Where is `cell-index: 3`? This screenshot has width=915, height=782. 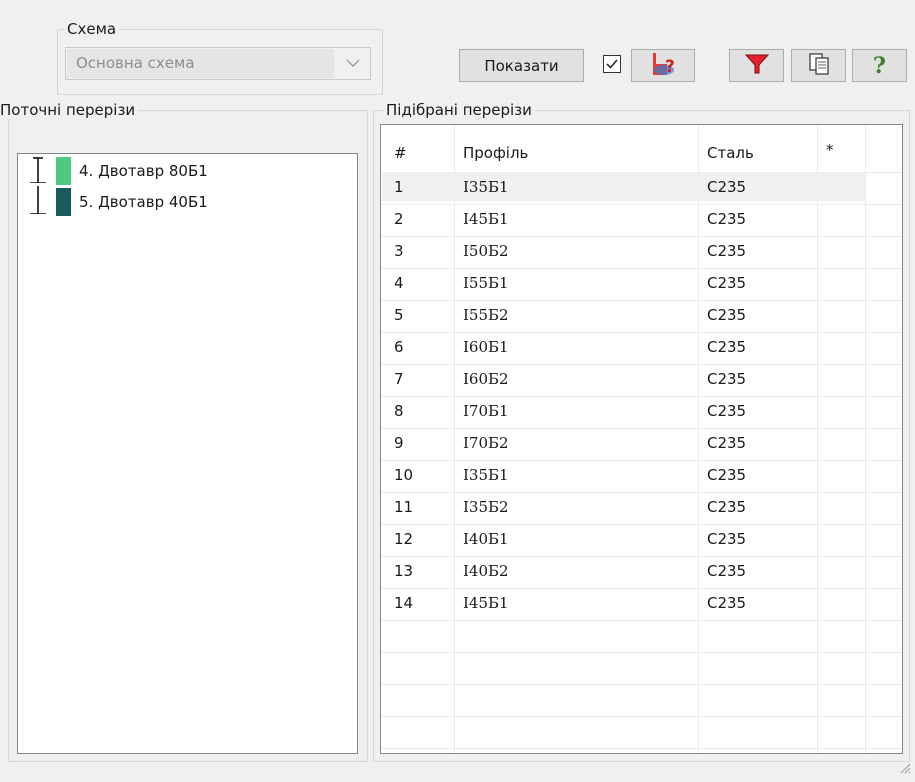
cell-index: 3 is located at coordinates (399, 251).